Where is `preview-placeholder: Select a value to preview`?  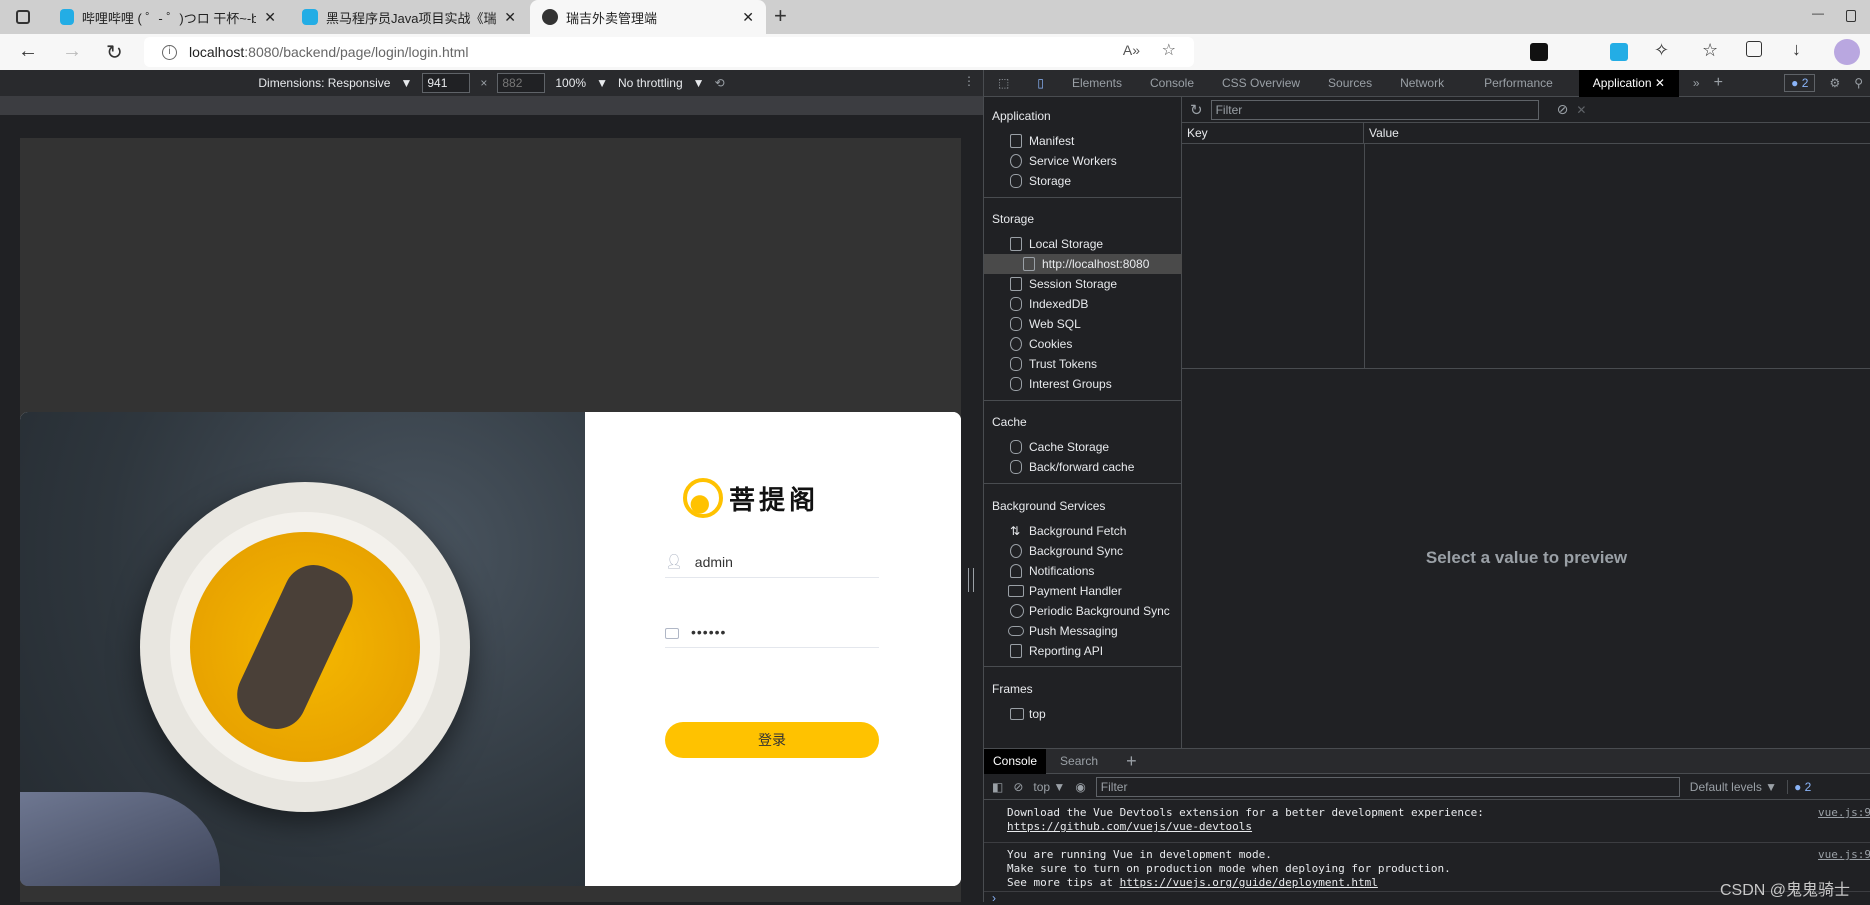 preview-placeholder: Select a value to preview is located at coordinates (1526, 557).